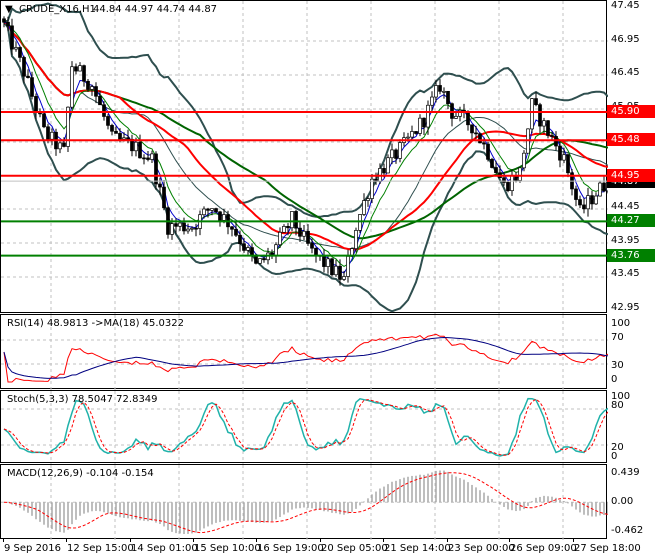 This screenshot has height=560, width=660. Describe the element at coordinates (417, 548) in the screenshot. I see `time-axis-label: 21 Sep 14:00` at that location.